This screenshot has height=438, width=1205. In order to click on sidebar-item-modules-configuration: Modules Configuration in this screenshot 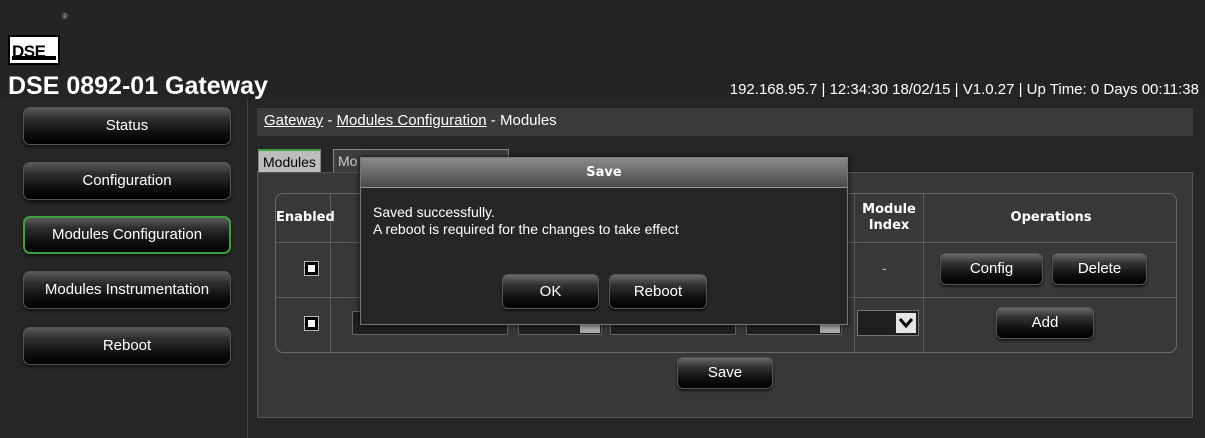, I will do `click(127, 235)`.